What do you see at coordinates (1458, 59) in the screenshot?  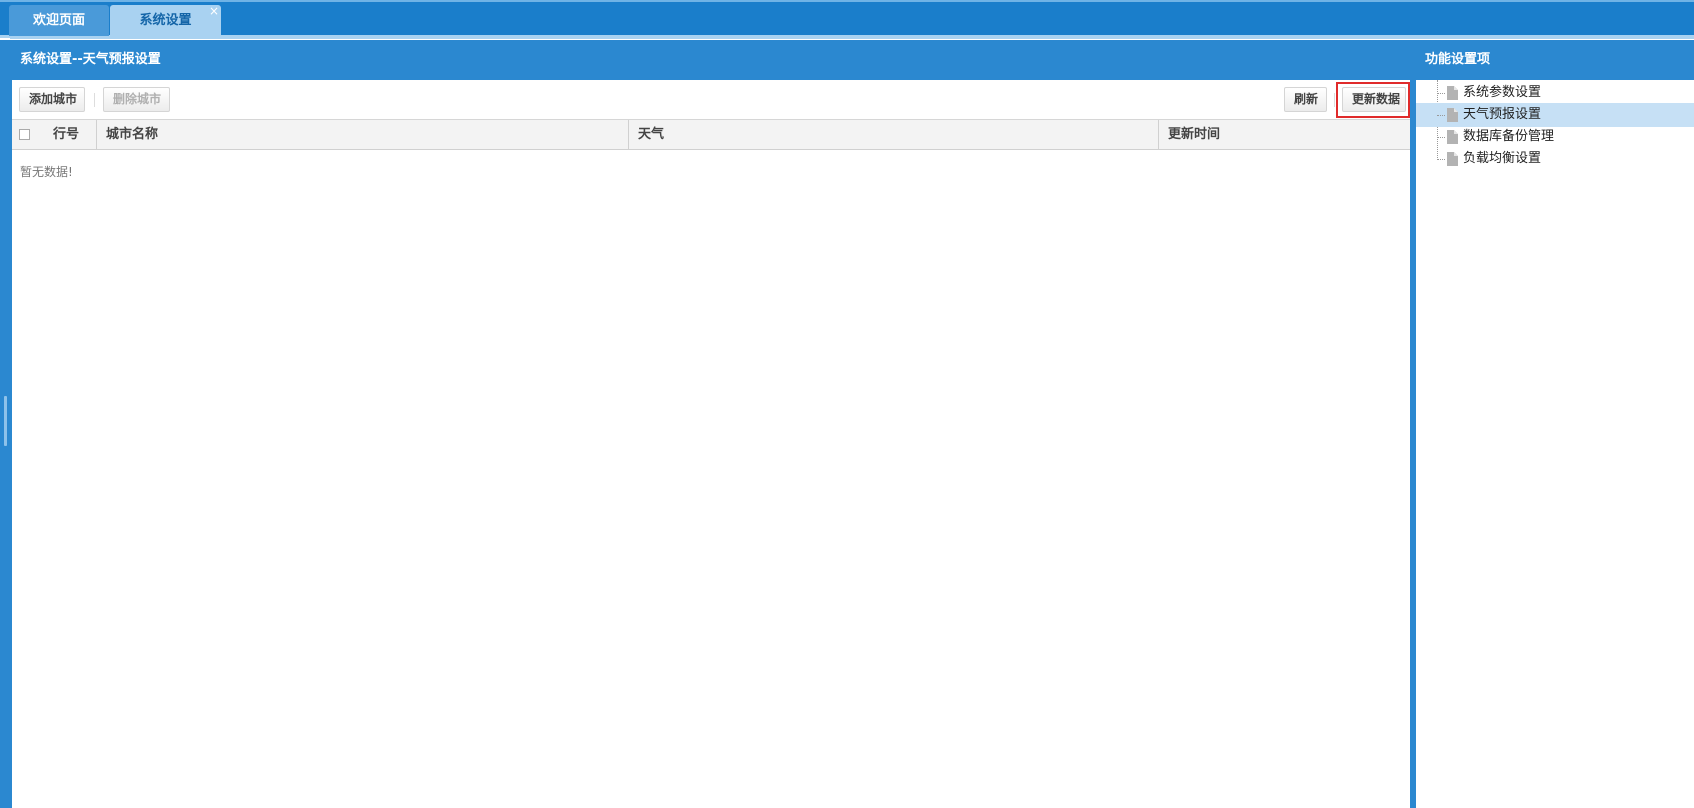 I see `side-panel-title: 功能设置项` at bounding box center [1458, 59].